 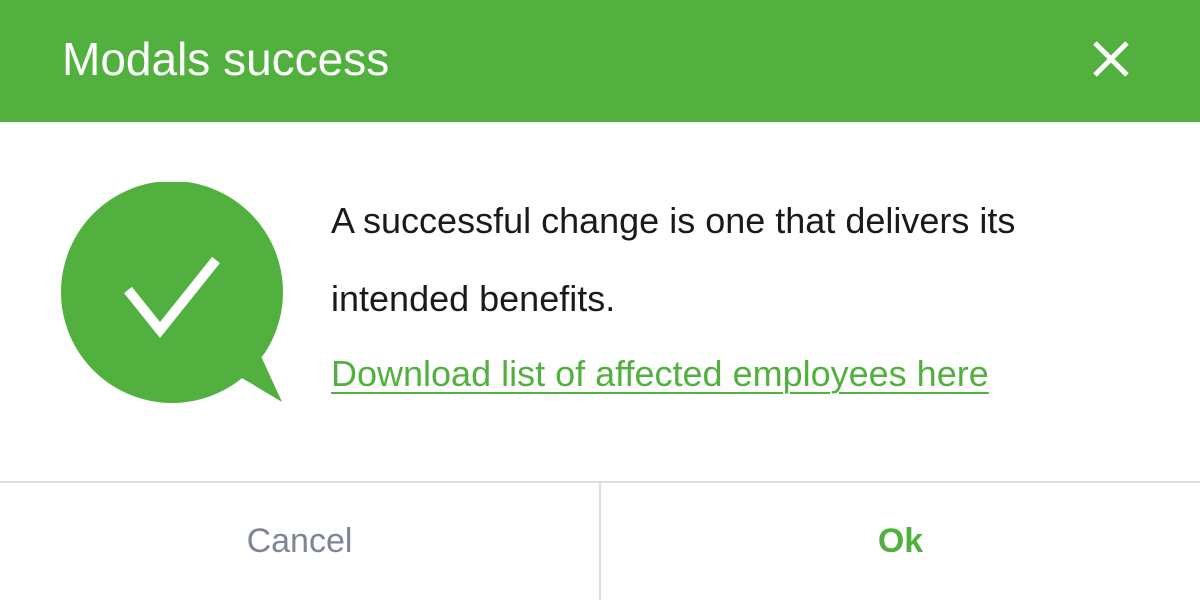 What do you see at coordinates (660, 374) in the screenshot?
I see `download-employees-link: Download list of affected employees here` at bounding box center [660, 374].